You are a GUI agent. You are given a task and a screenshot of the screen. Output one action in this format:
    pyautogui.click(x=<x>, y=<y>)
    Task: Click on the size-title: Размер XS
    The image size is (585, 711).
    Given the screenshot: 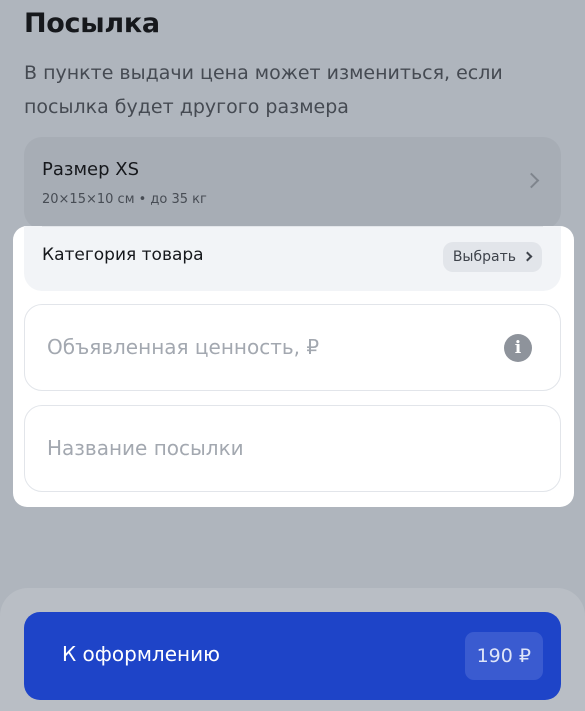 What is the action you would take?
    pyautogui.click(x=91, y=169)
    